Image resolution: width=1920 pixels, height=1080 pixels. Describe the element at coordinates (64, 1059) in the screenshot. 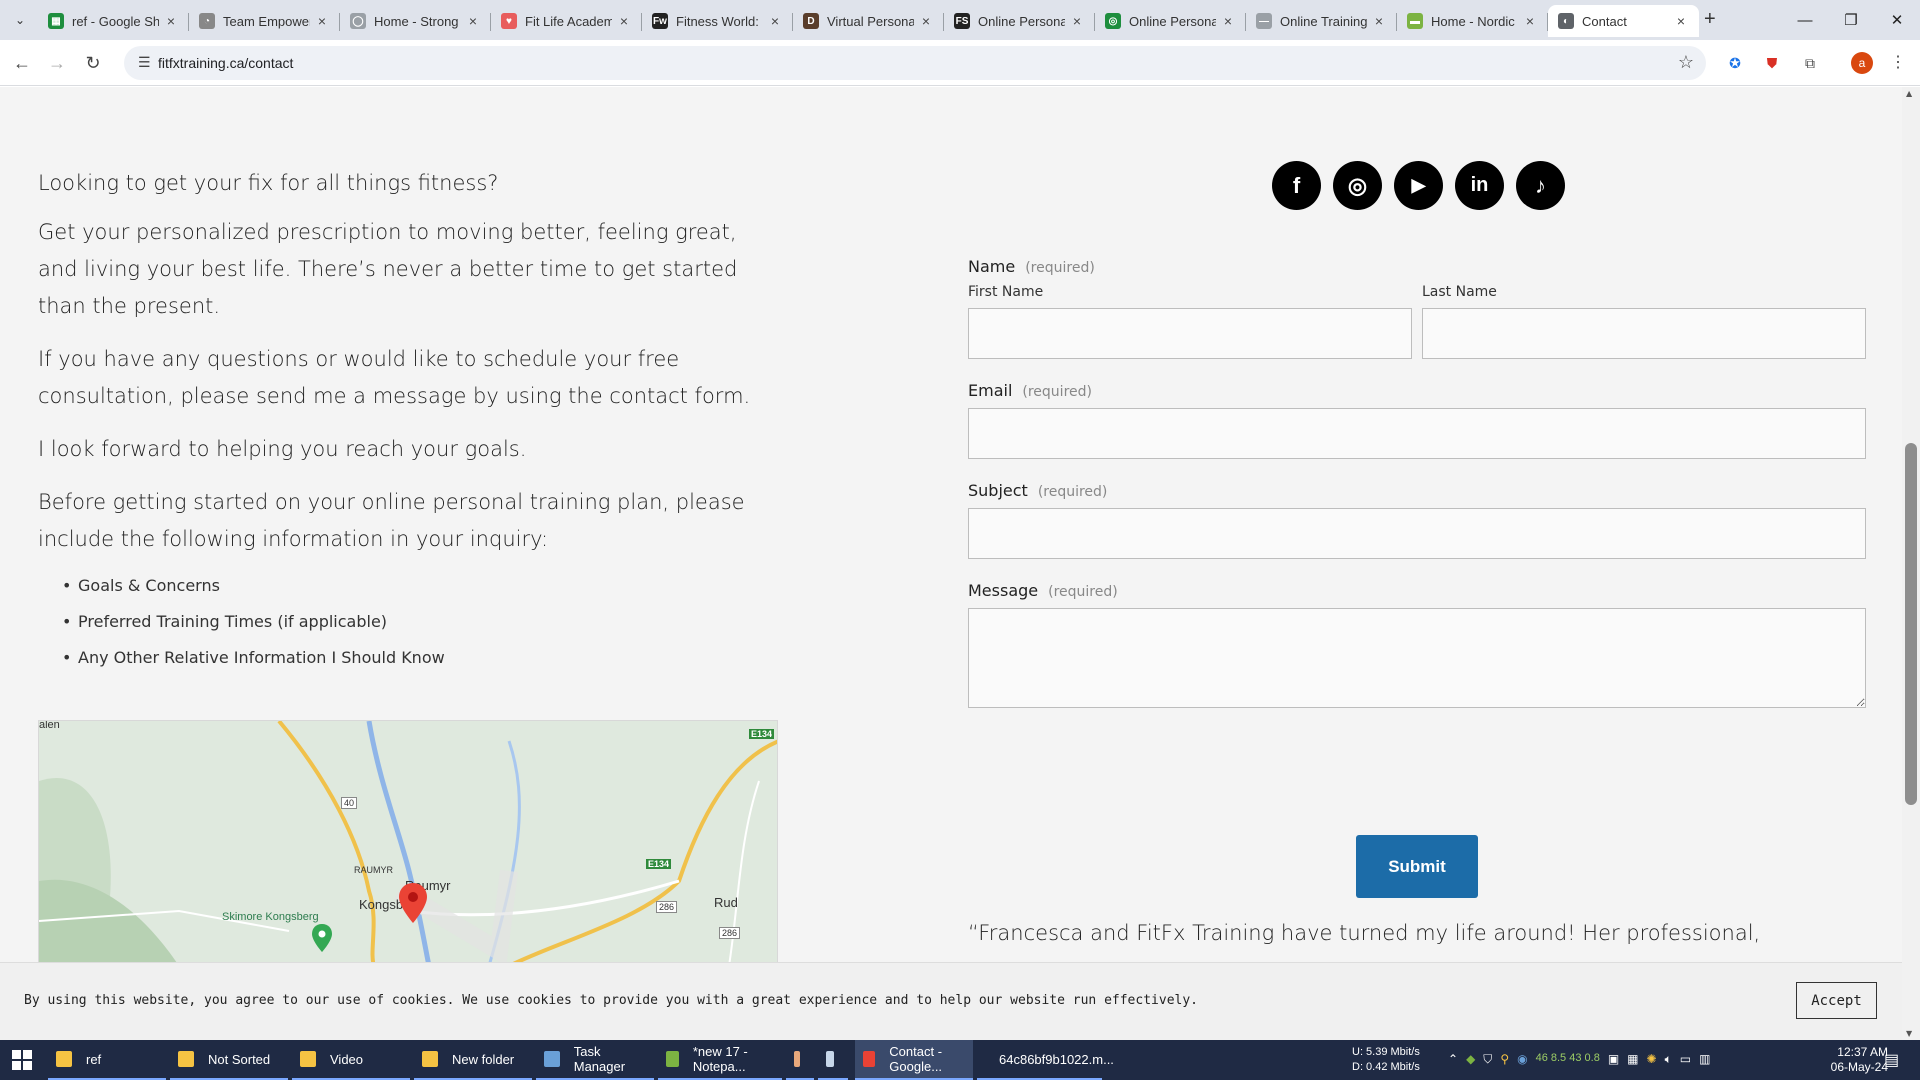

I see `taskbar-app-icon` at that location.